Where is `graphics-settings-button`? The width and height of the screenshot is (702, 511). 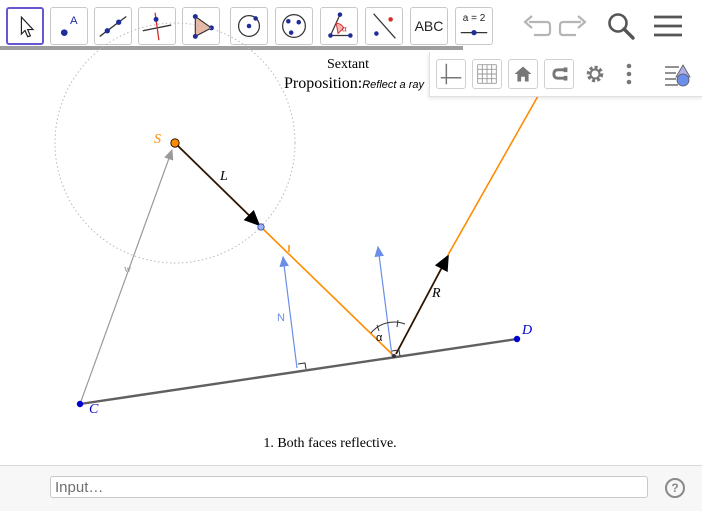
graphics-settings-button is located at coordinates (595, 74).